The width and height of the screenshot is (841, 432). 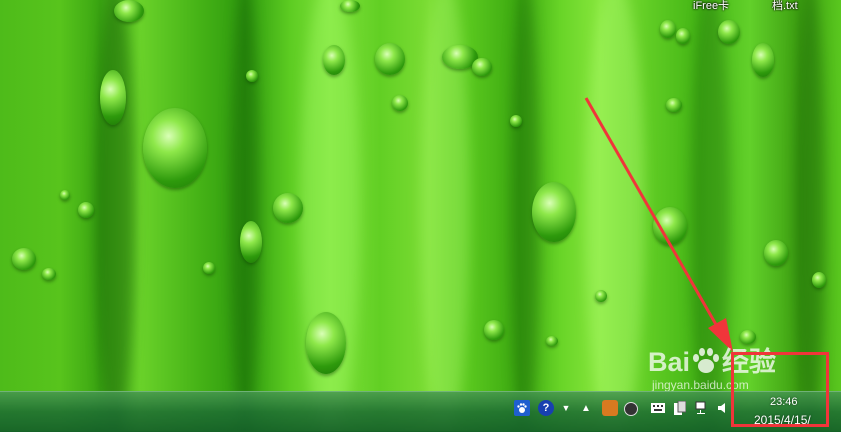 What do you see at coordinates (724, 408) in the screenshot?
I see `volume-icon` at bounding box center [724, 408].